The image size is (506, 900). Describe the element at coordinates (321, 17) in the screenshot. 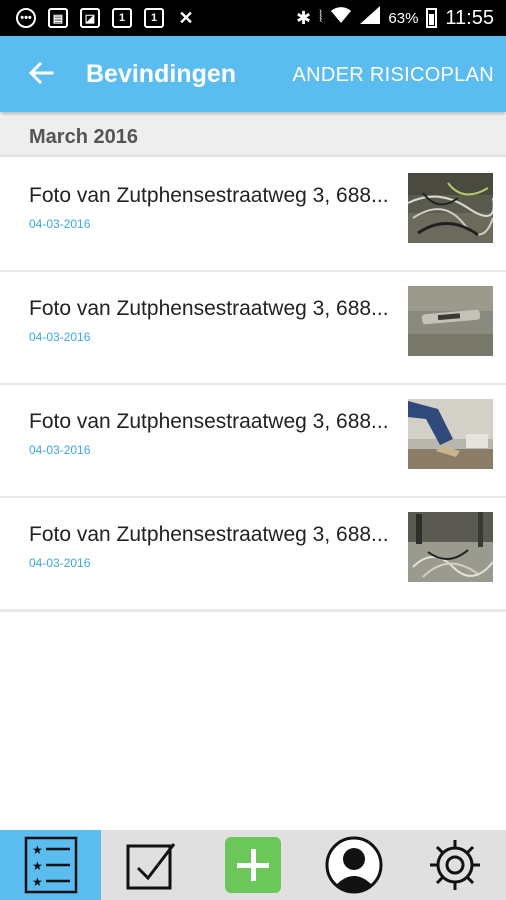

I see `vibrate-icon: ⦚` at that location.